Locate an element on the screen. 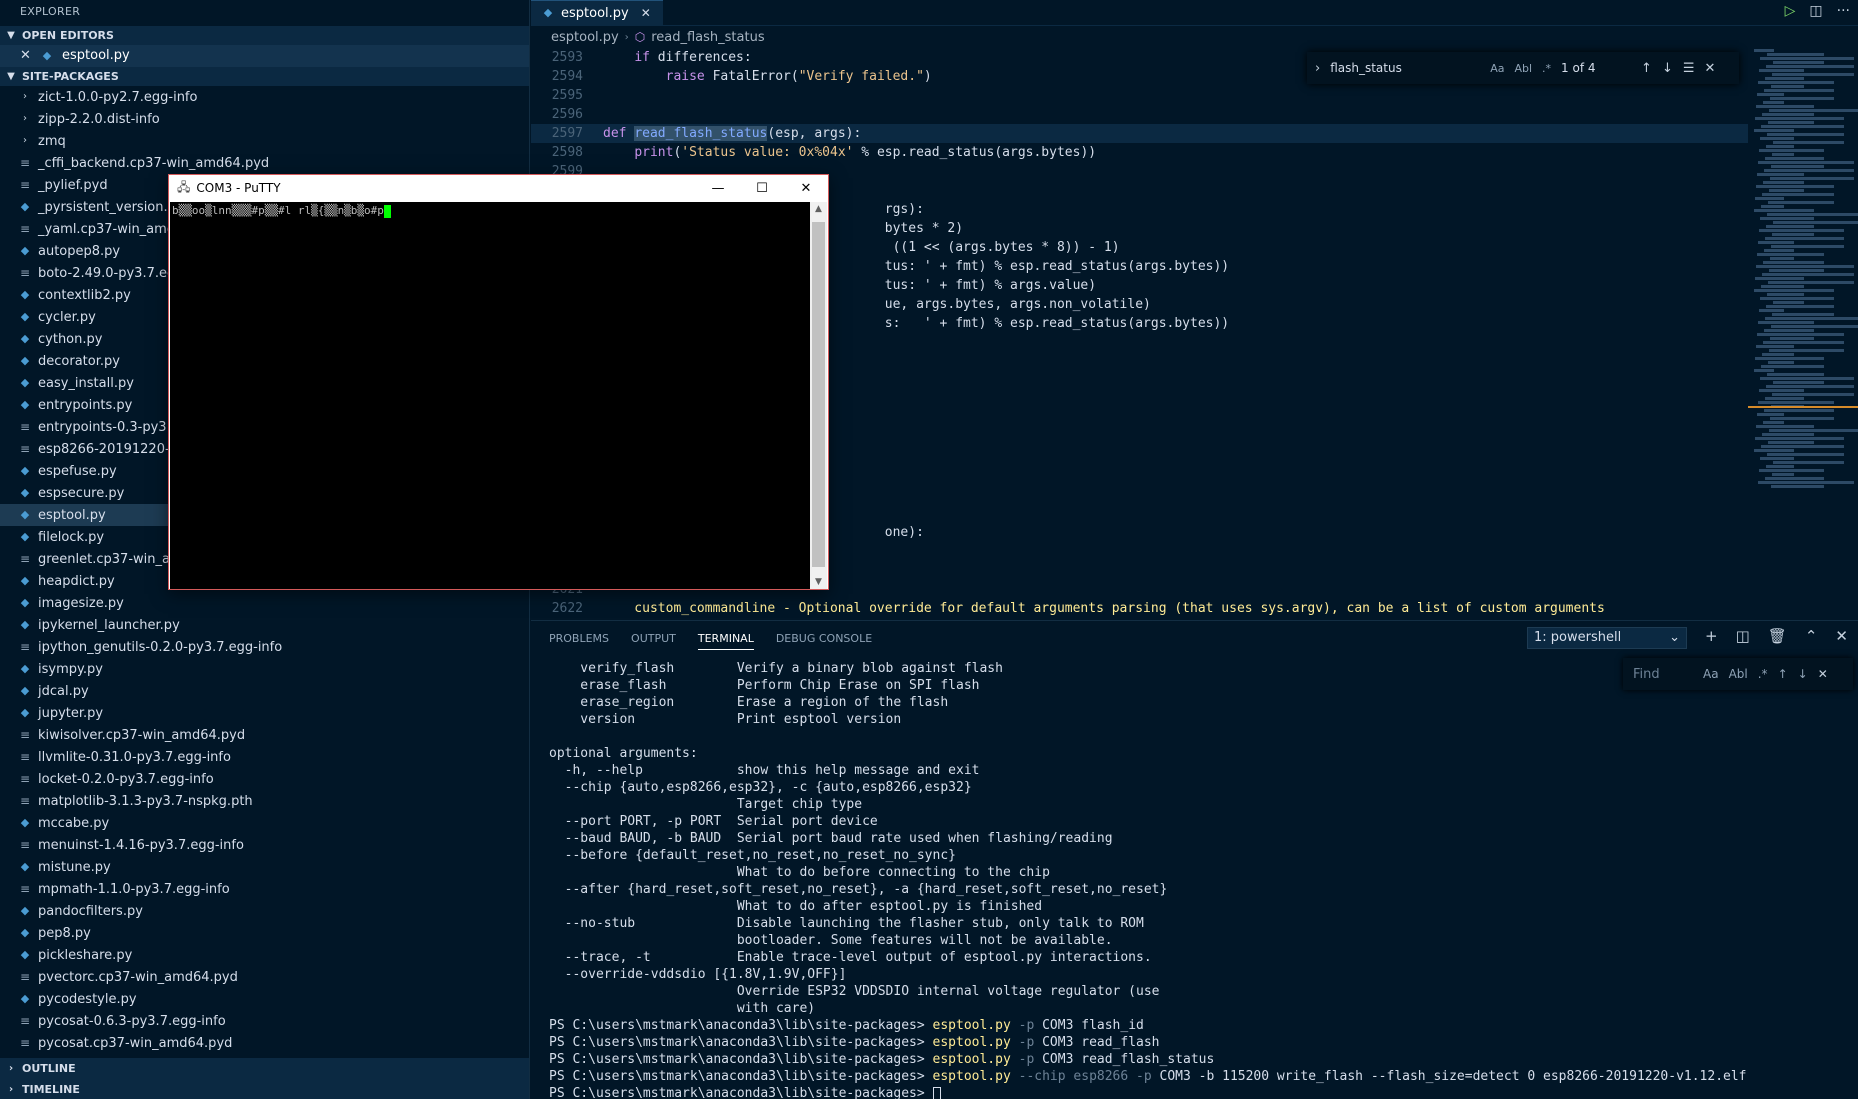 The width and height of the screenshot is (1858, 1099). scroll-down-arrow-icon: ▼ is located at coordinates (818, 582).